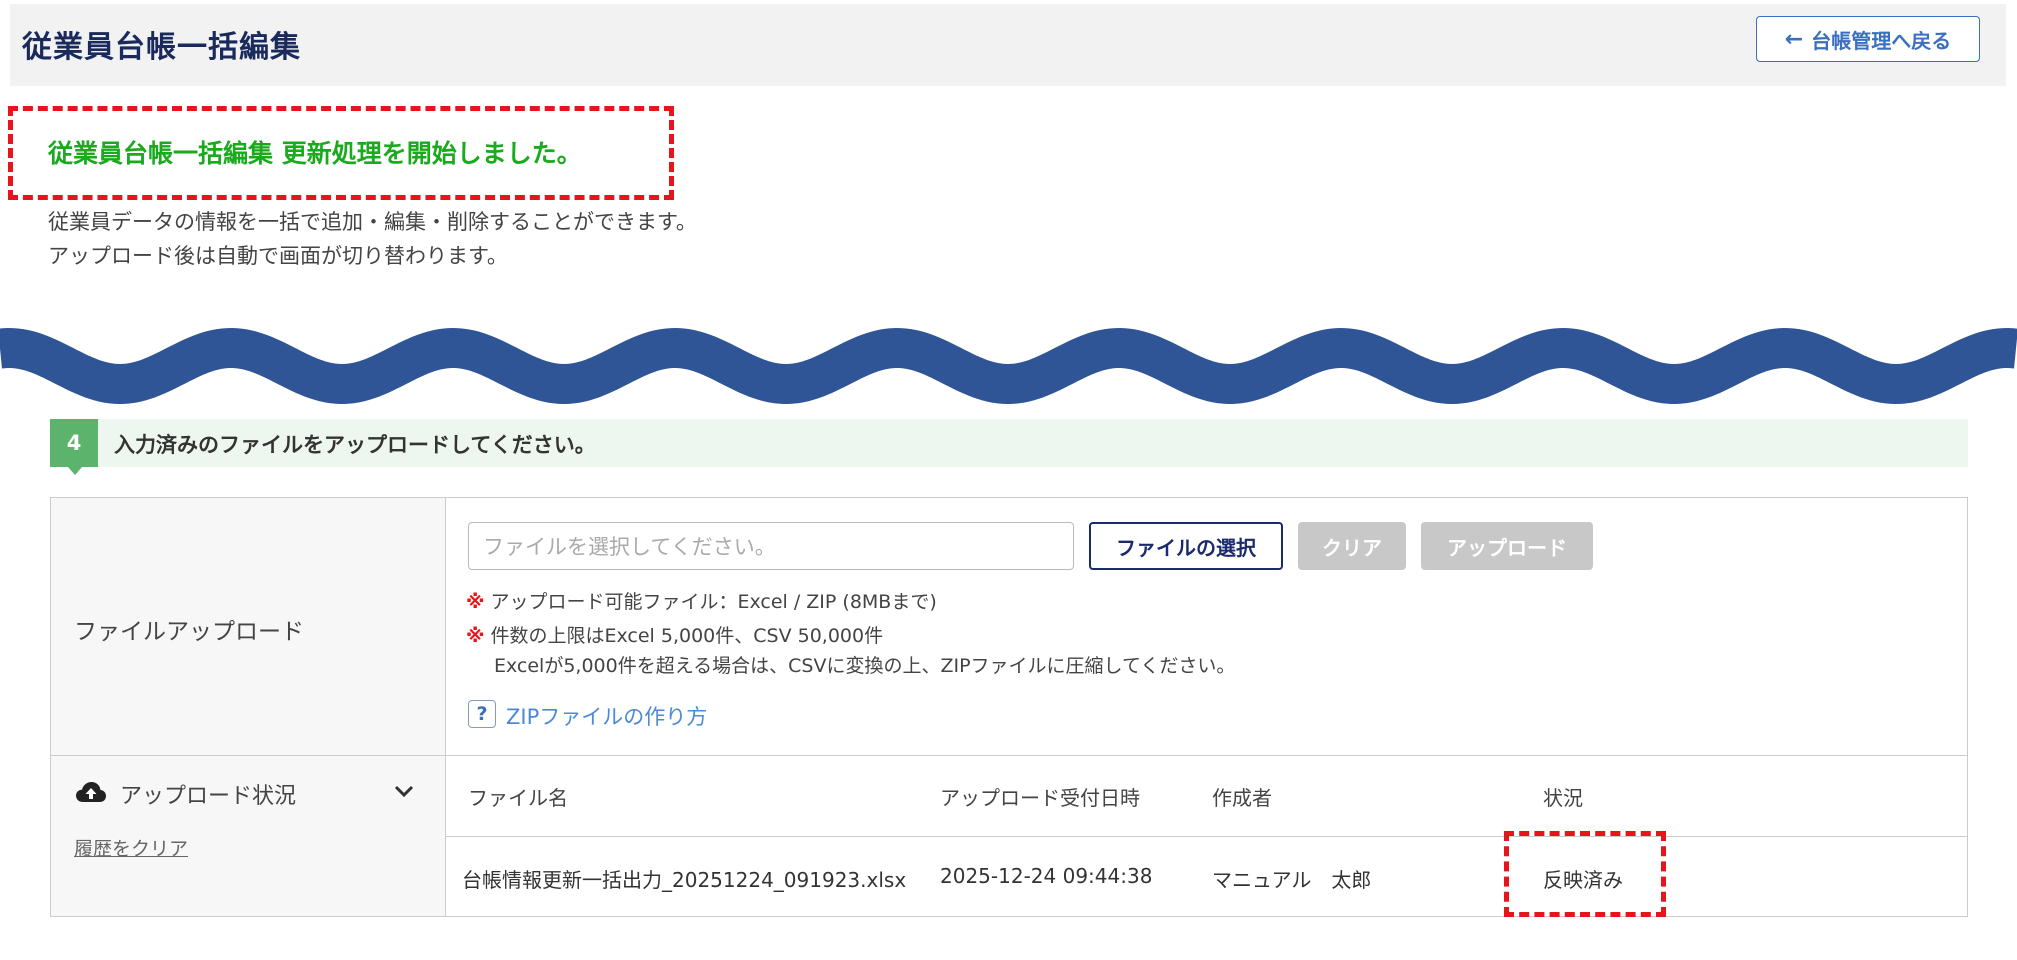  I want to click on column-header-received-at: アップロード受付日時, so click(1040, 798).